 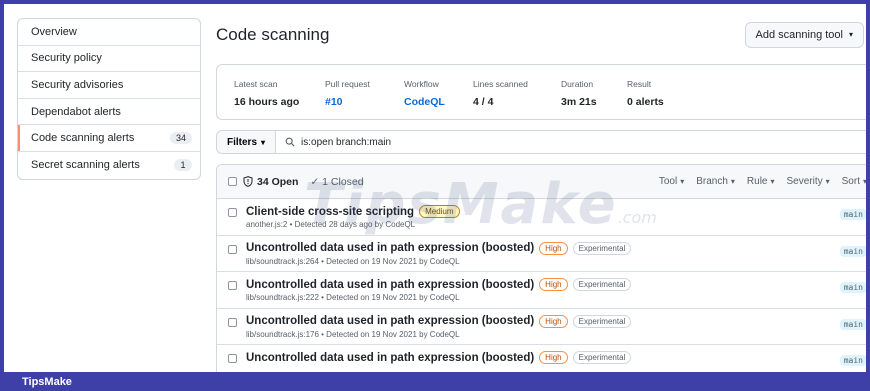 I want to click on footer-brand: TipsMake, so click(x=47, y=381).